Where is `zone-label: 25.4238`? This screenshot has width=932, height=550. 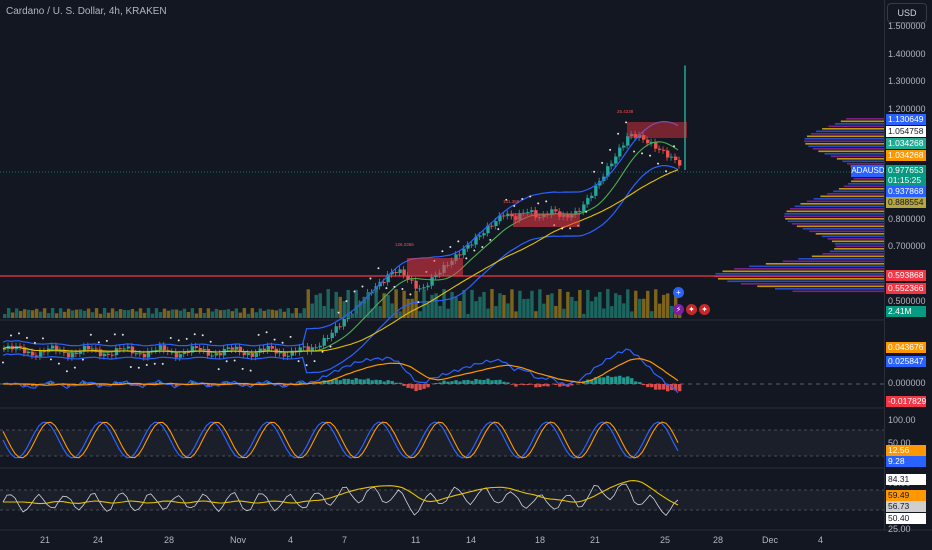
zone-label: 25.4238 is located at coordinates (625, 111).